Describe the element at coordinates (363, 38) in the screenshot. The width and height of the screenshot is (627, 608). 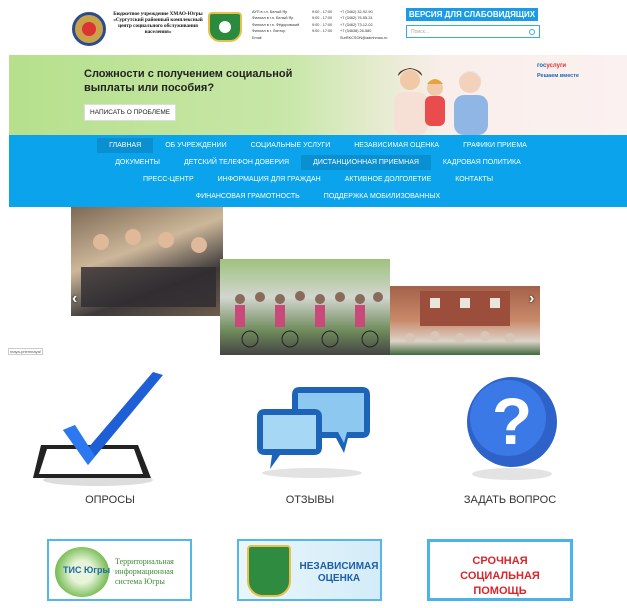
I see `email-link: SurRKCSON@admhmao.ru` at that location.